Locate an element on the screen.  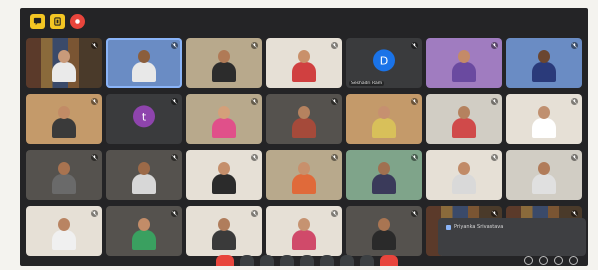
info-icon is located at coordinates (57, 21).